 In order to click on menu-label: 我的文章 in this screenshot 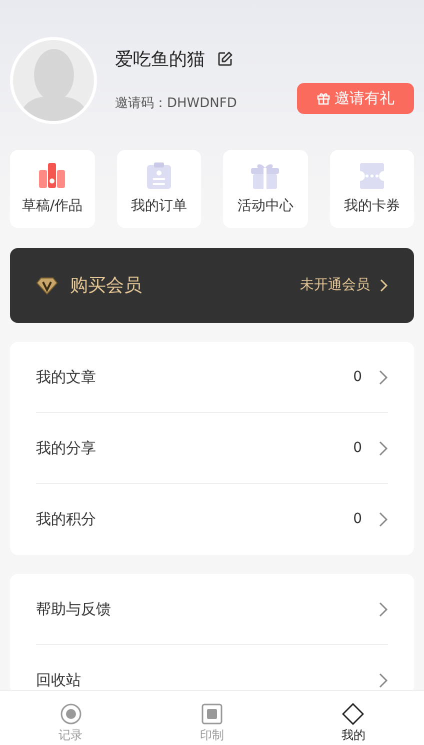, I will do `click(66, 377)`.